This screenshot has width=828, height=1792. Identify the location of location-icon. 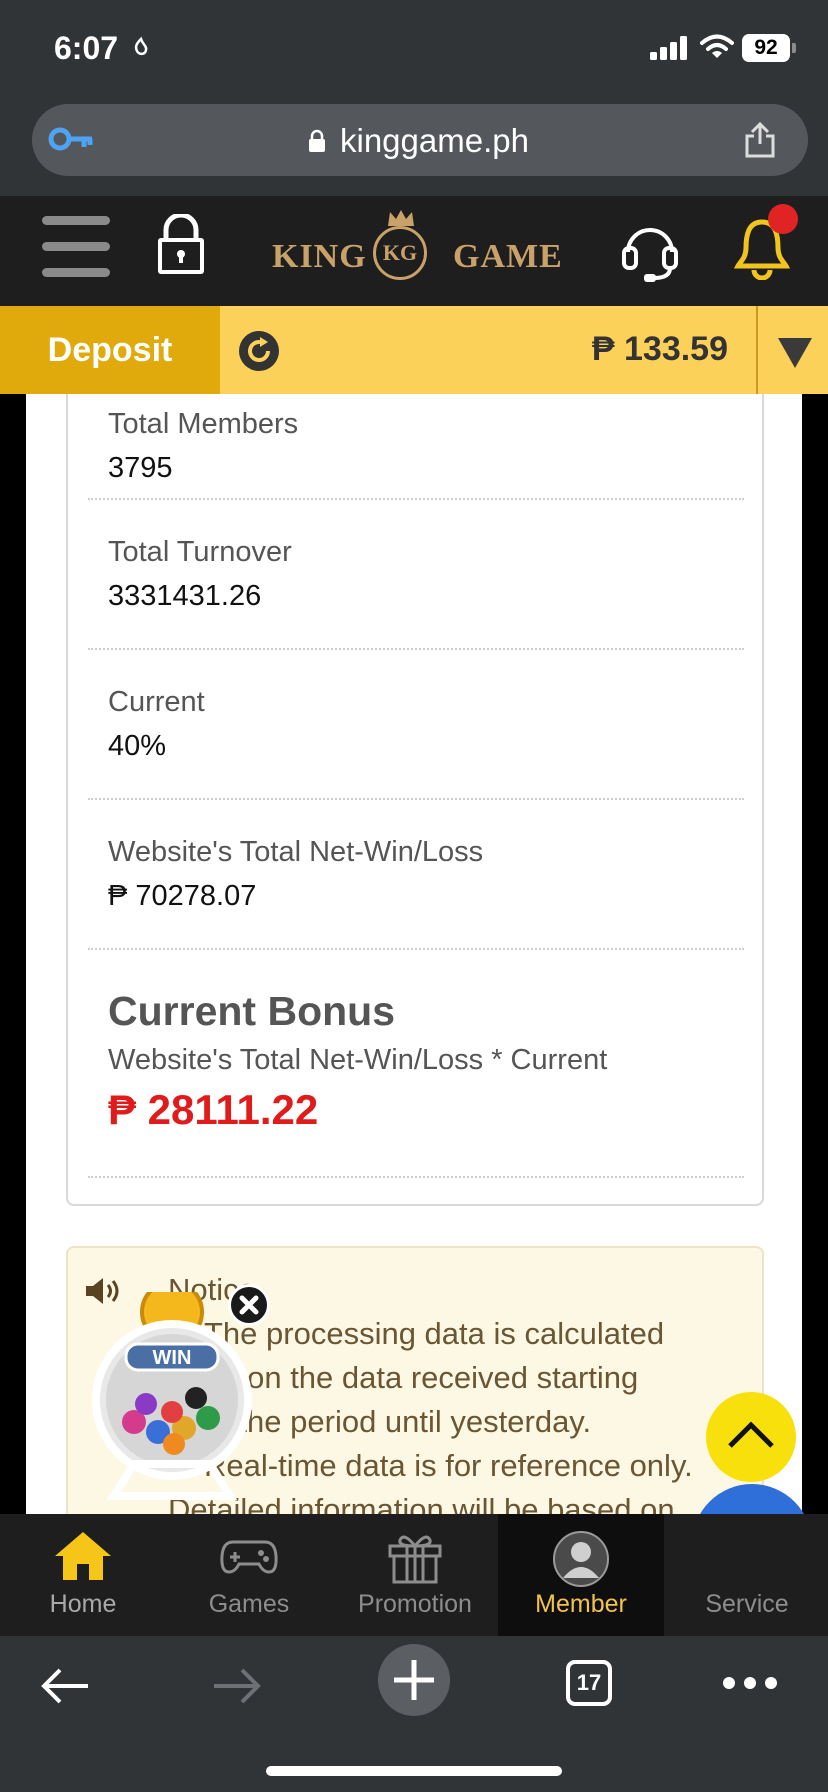
(141, 46).